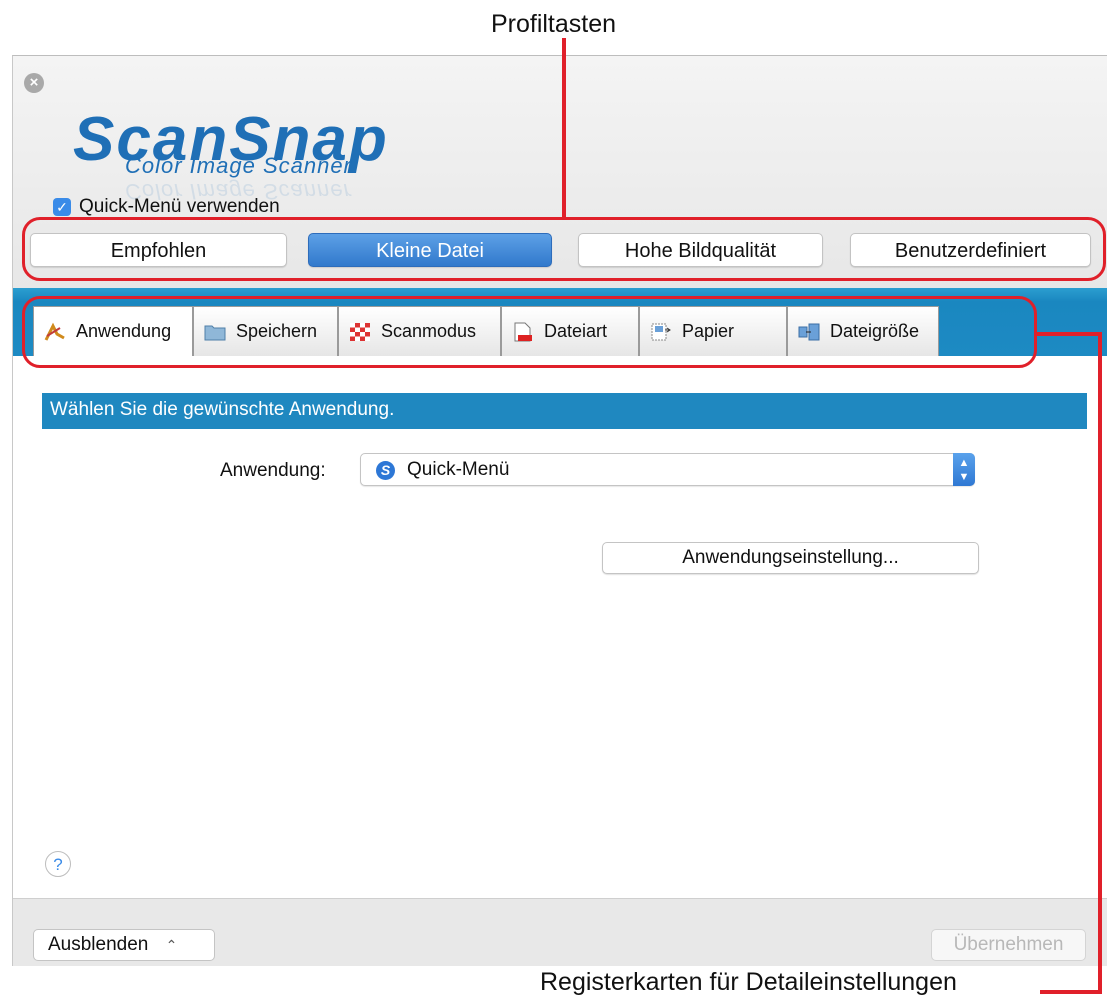 This screenshot has height=1003, width=1107. Describe the element at coordinates (385, 470) in the screenshot. I see `quick-menu-icon: S` at that location.